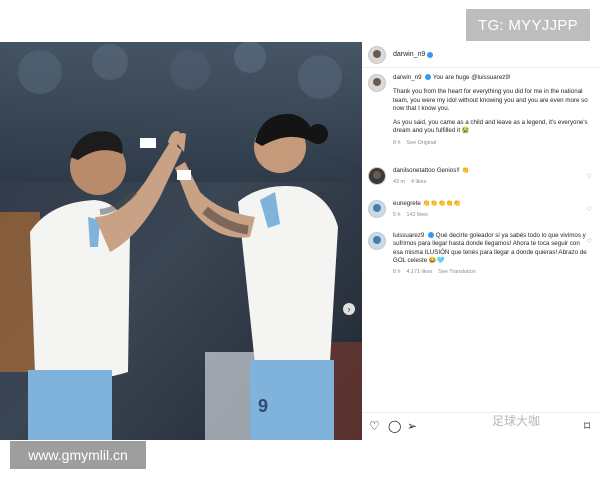 Image resolution: width=600 pixels, height=480 pixels. Describe the element at coordinates (418, 182) in the screenshot. I see `comment-likes: 4 likes` at that location.